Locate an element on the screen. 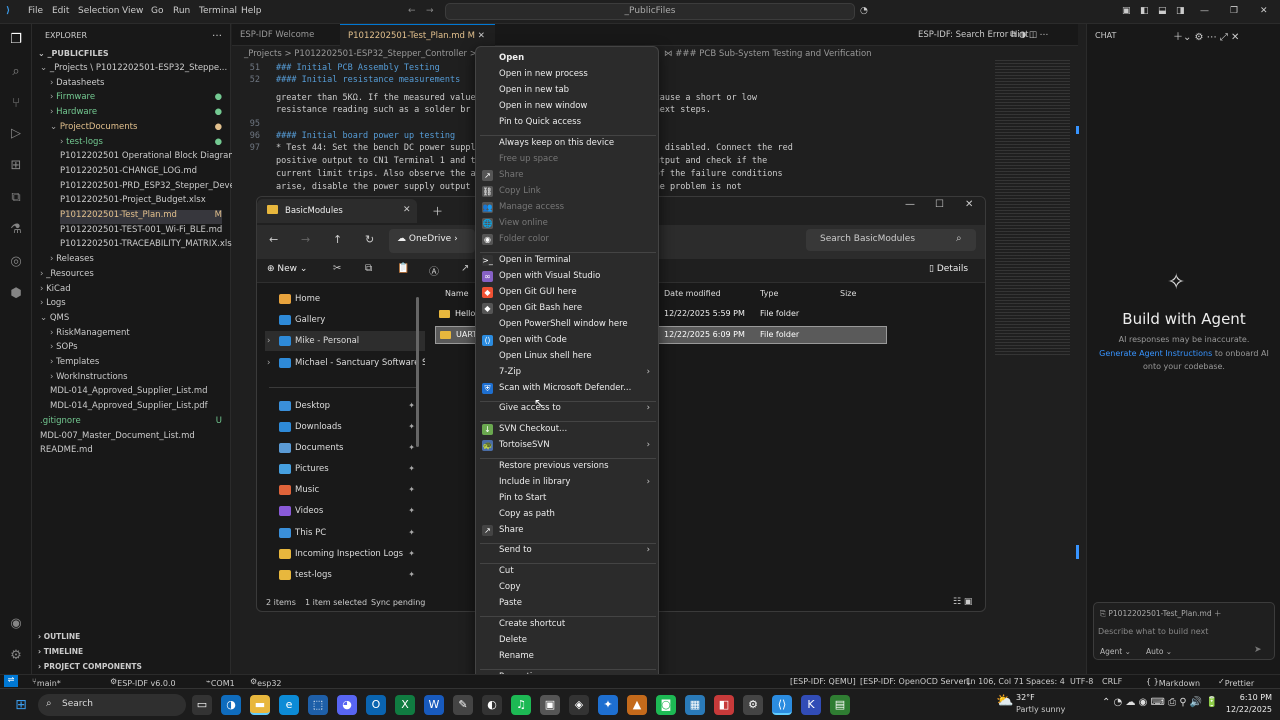  restore-icon: ❐ is located at coordinates (1234, 11).